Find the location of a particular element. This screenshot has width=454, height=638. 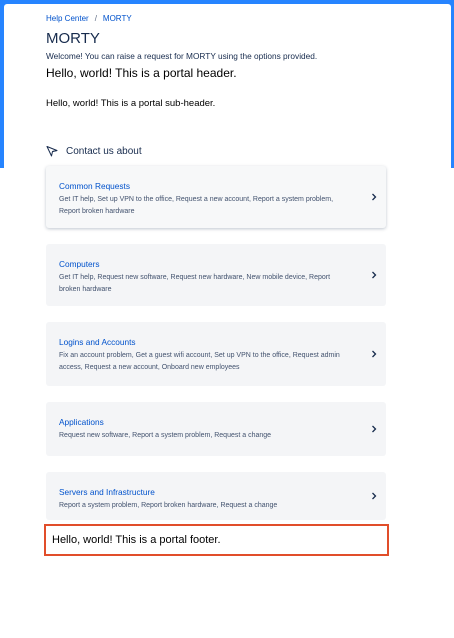

portal-footer: Hello, world! This is a portal footer. is located at coordinates (136, 540).